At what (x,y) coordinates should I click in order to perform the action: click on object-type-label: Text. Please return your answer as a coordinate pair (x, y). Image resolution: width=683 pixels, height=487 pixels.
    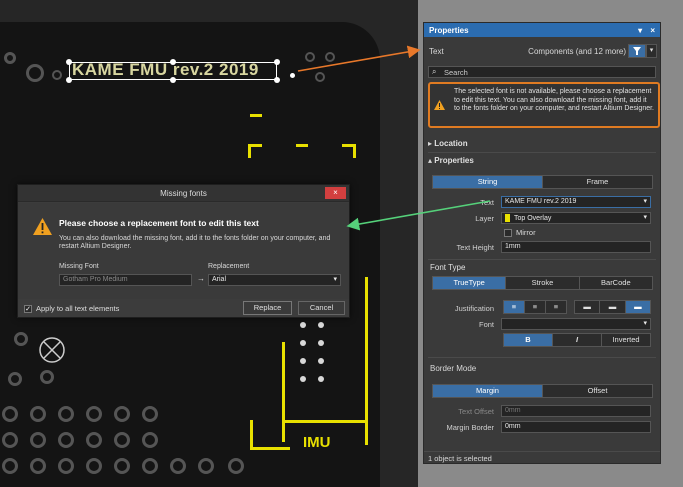
    Looking at the image, I should click on (436, 51).